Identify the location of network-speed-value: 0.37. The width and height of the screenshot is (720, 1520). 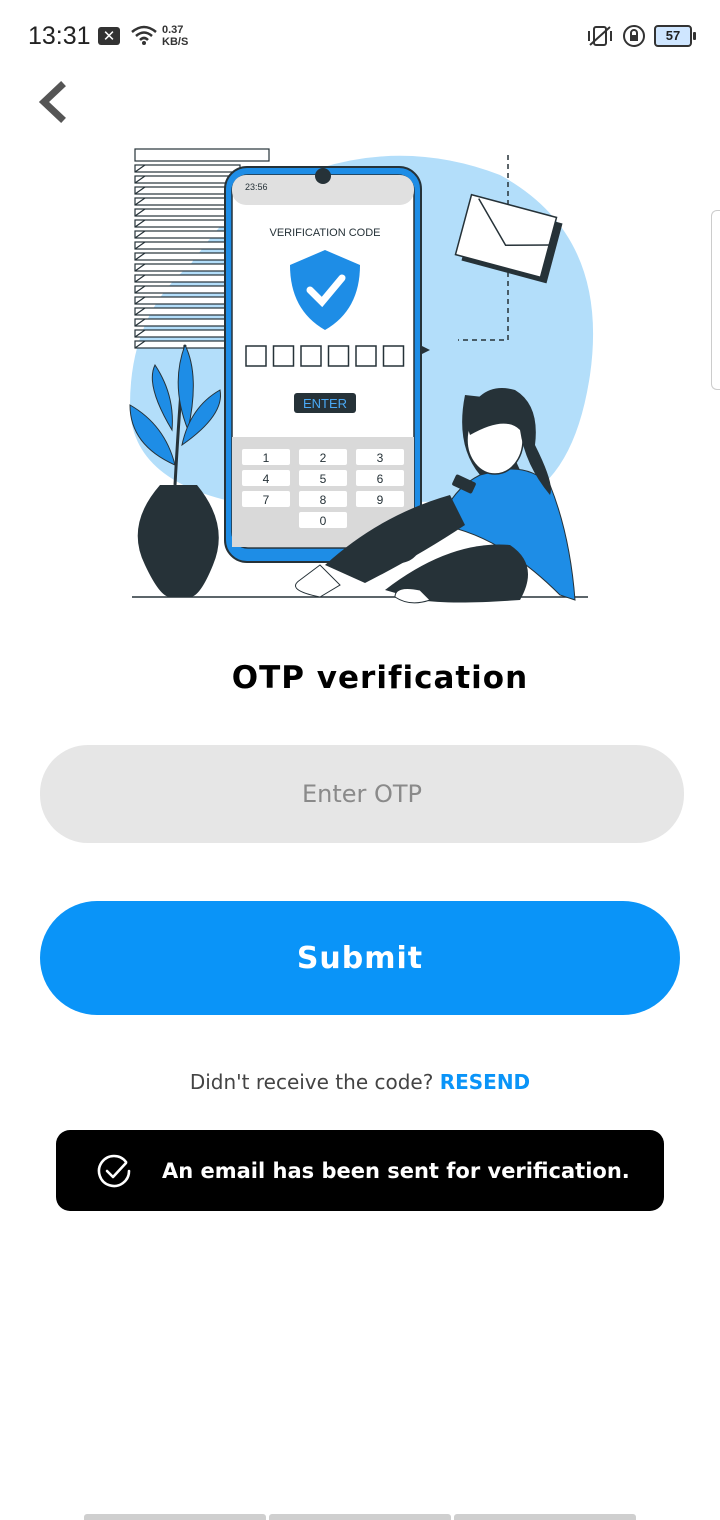
(173, 30).